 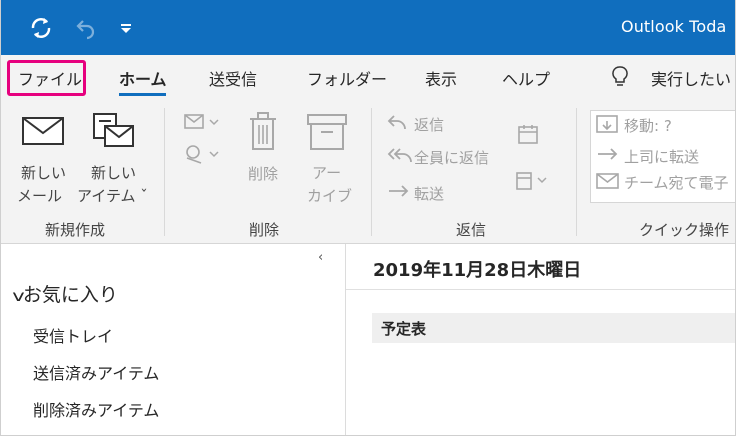 I want to click on new-items-label-1: 新しい, so click(x=113, y=172).